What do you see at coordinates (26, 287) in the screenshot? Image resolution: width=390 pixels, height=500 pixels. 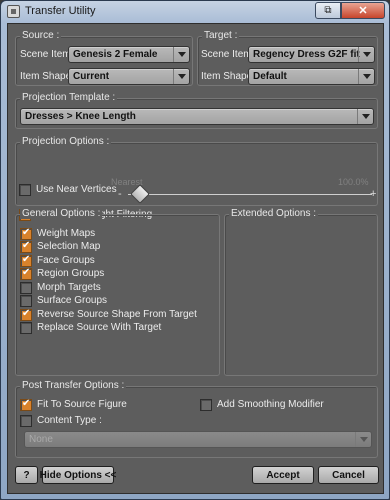 I see `morph-targets-box` at bounding box center [26, 287].